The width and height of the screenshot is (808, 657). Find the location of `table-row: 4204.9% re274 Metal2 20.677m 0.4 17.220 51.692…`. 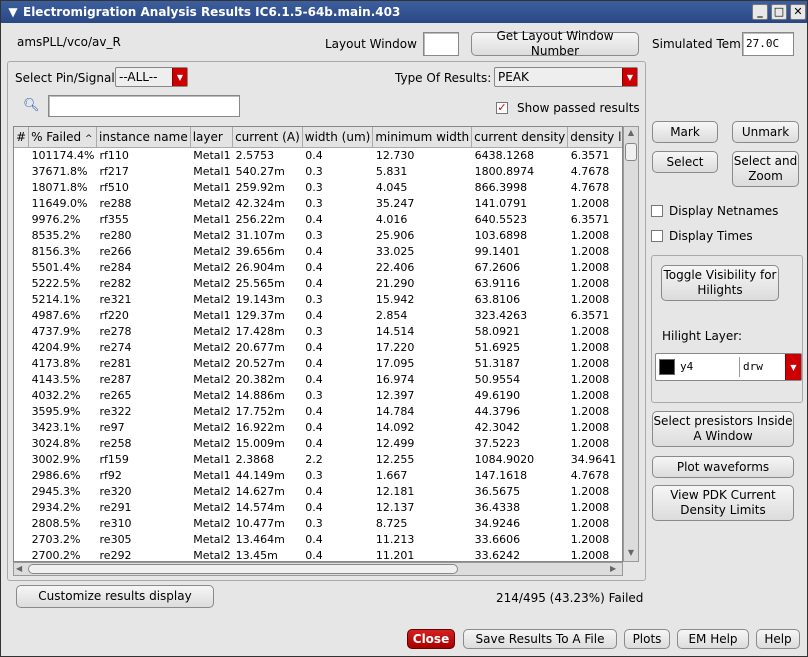

table-row: 4204.9% re274 Metal2 20.677m 0.4 17.220 51.692… is located at coordinates (318, 348).